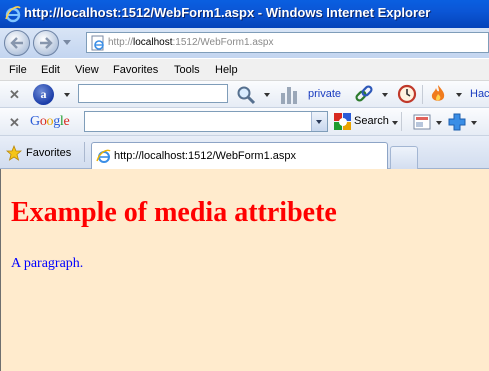 The width and height of the screenshot is (489, 371). I want to click on clock-icon, so click(407, 94).